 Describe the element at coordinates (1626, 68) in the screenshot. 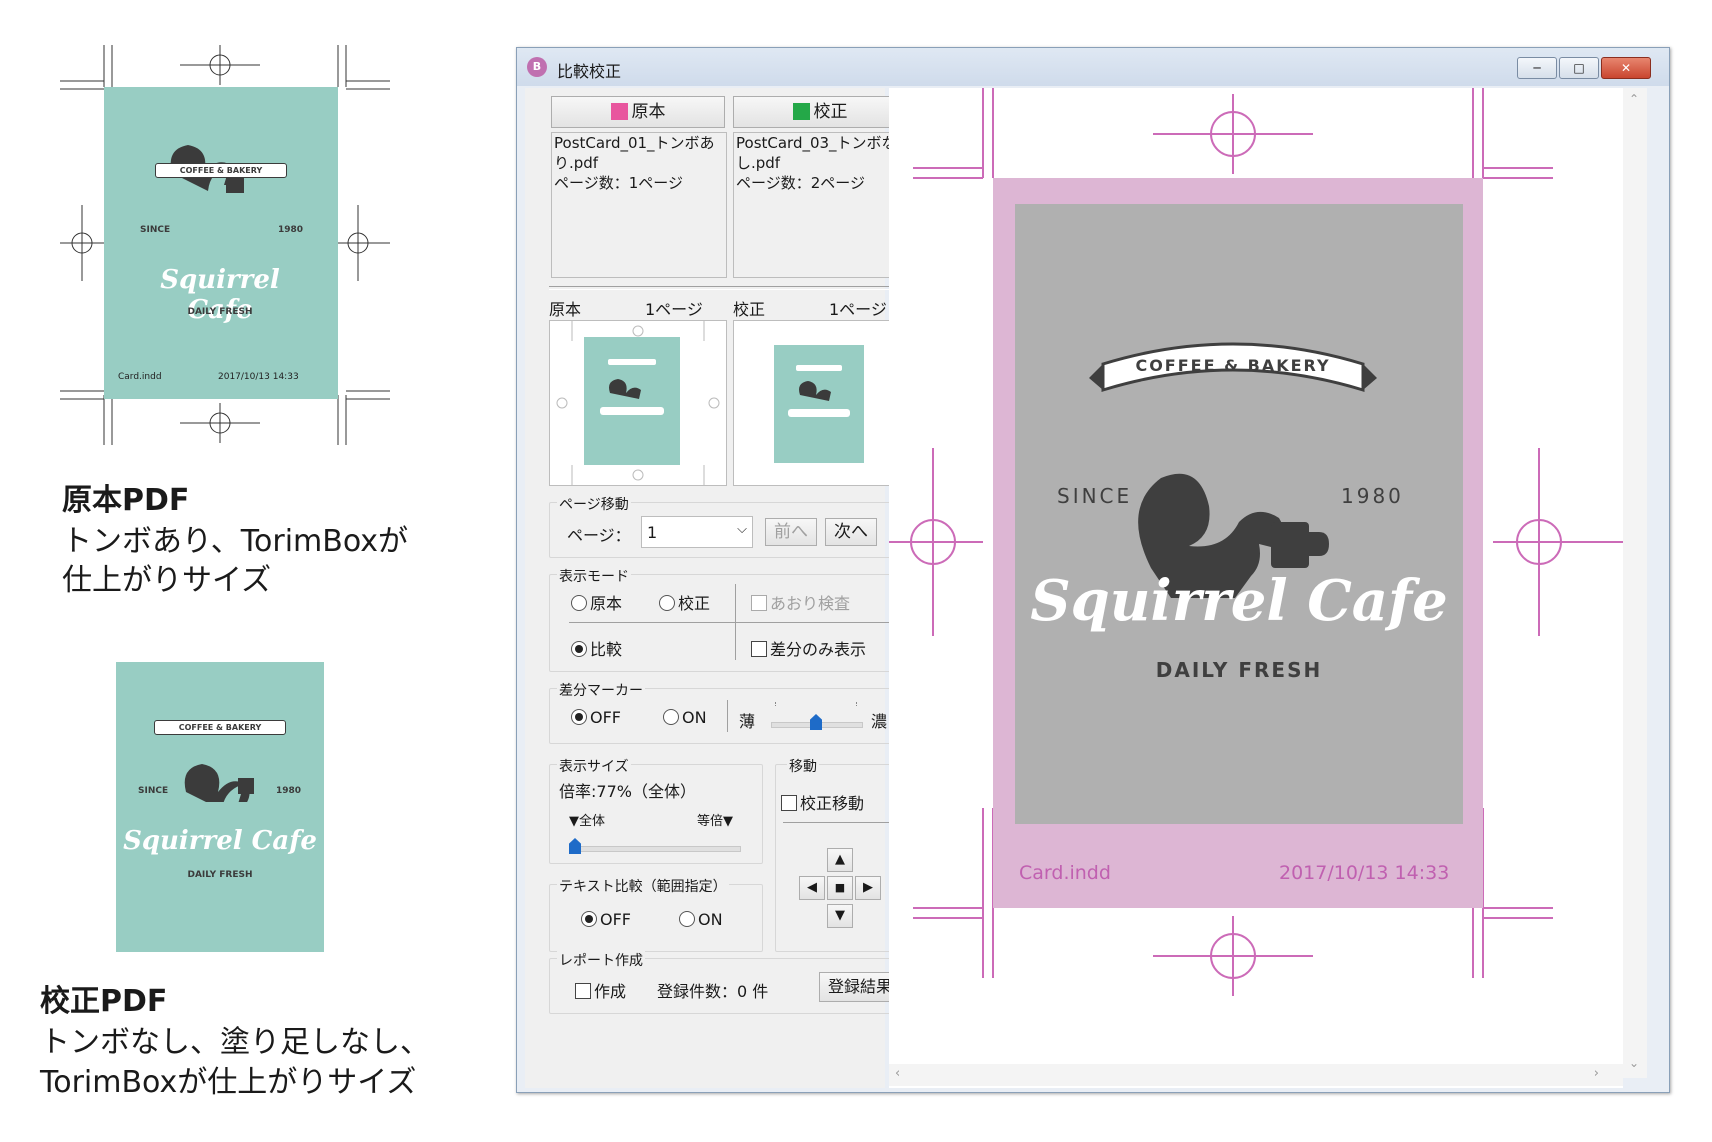

I see `close-button: ✕` at that location.